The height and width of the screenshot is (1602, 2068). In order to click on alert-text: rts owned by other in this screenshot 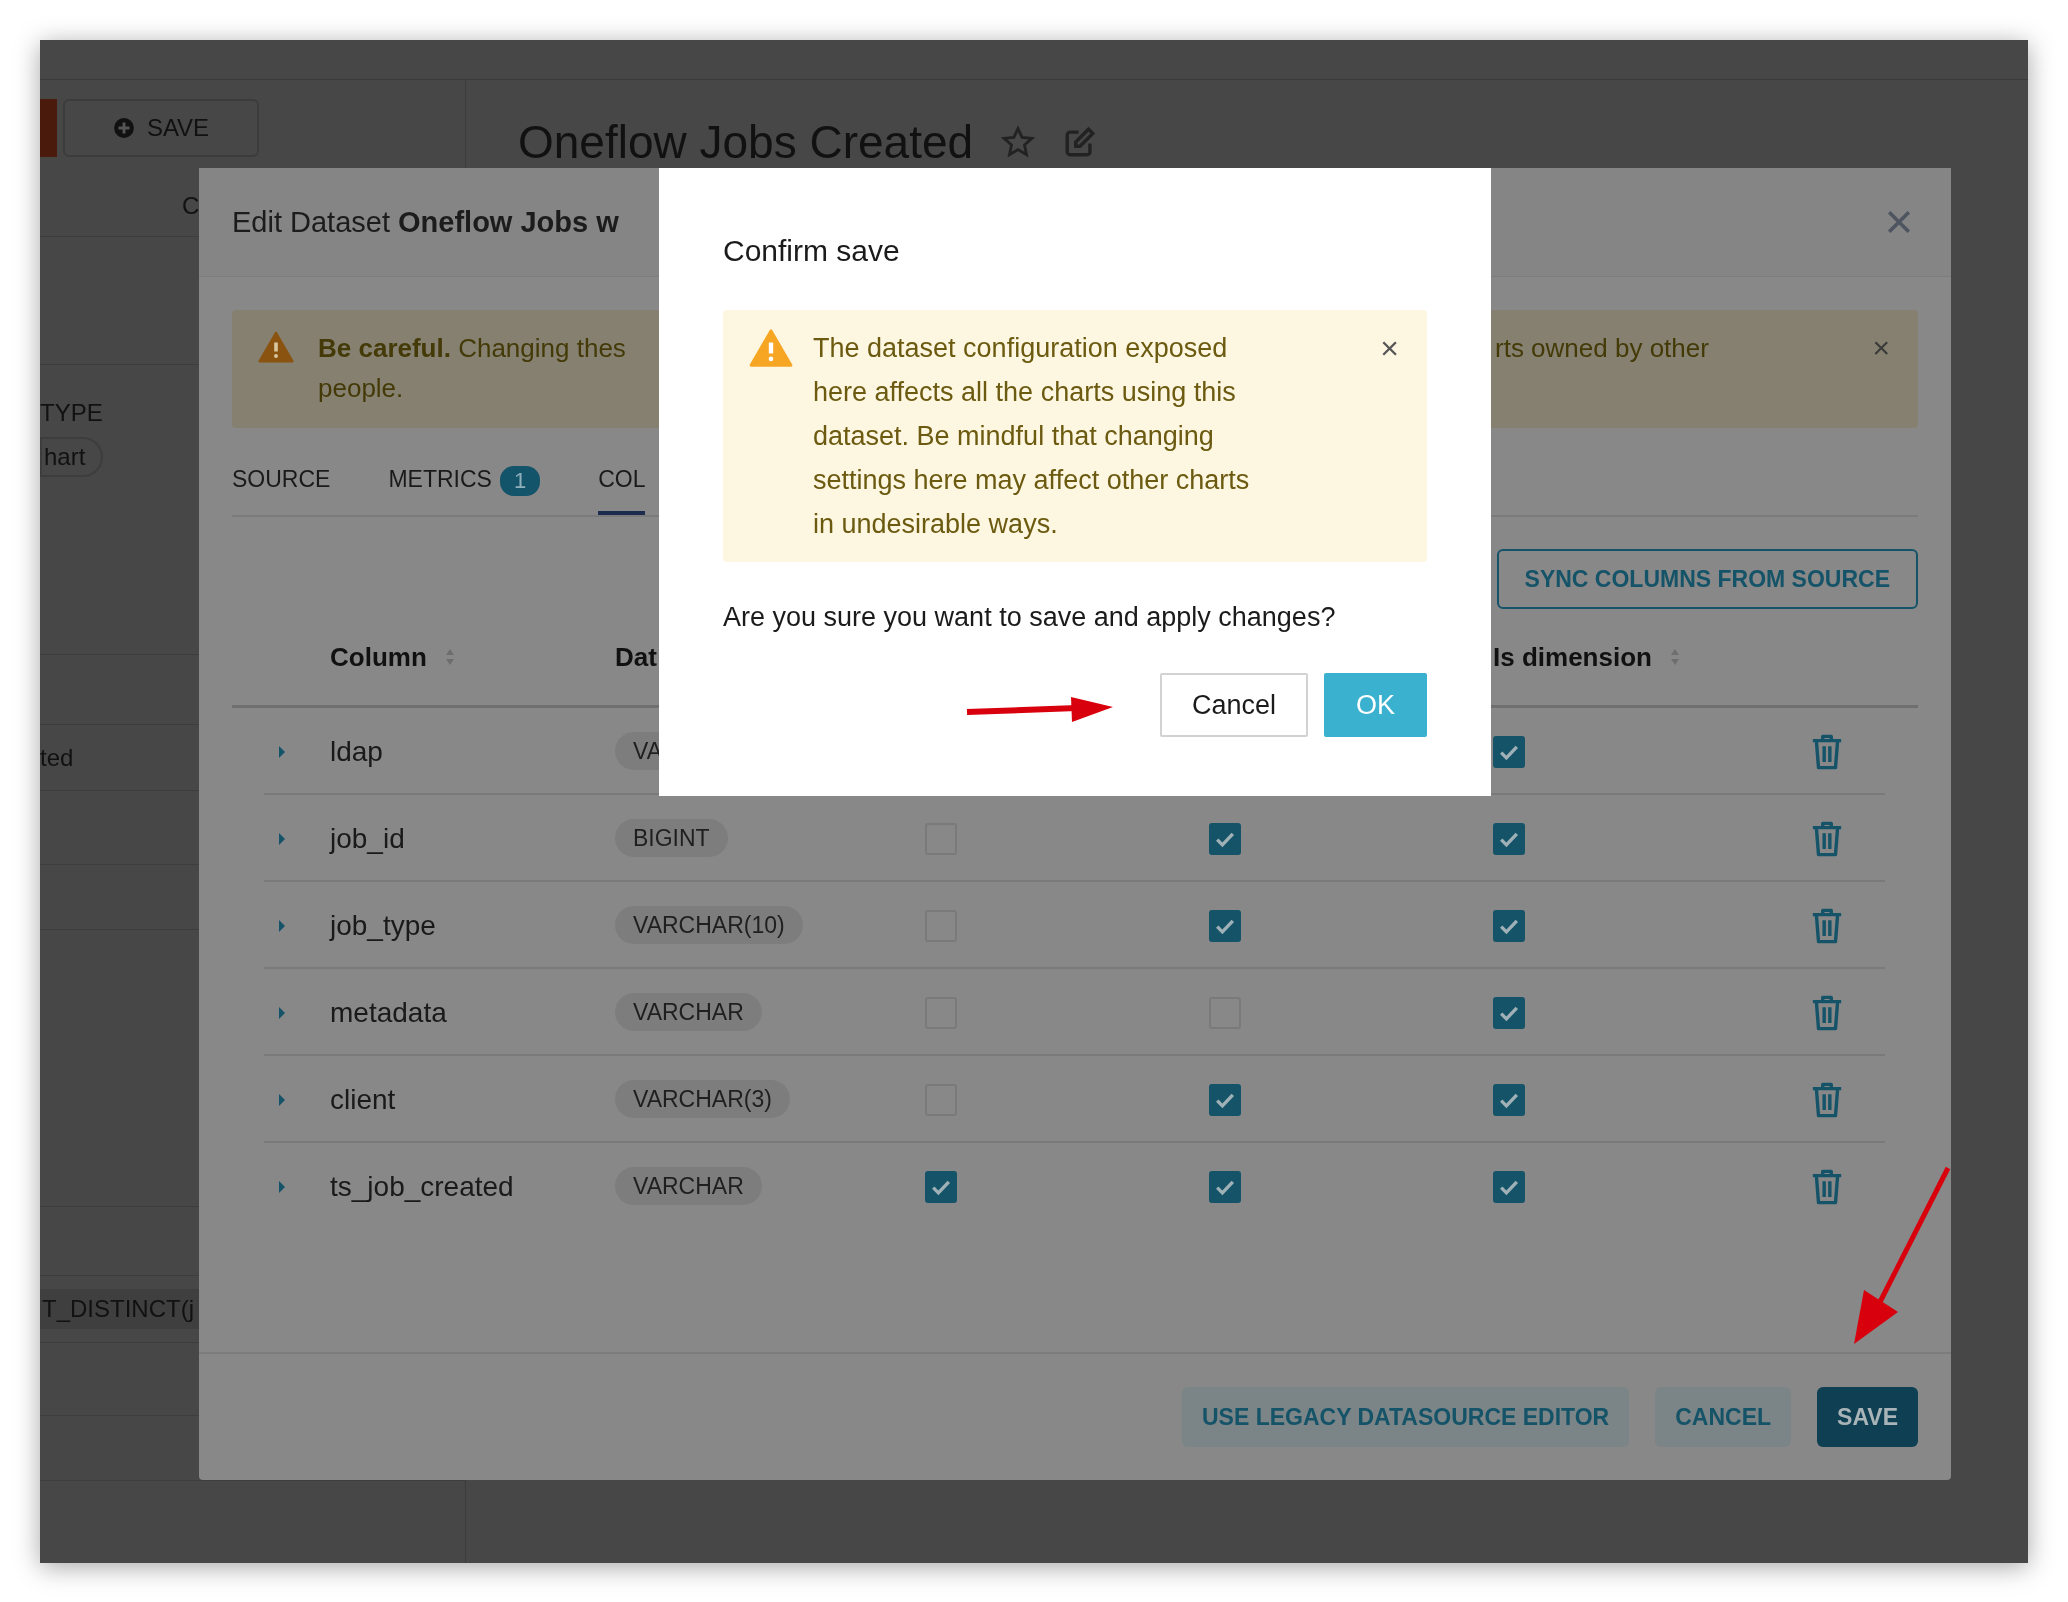, I will do `click(1602, 348)`.